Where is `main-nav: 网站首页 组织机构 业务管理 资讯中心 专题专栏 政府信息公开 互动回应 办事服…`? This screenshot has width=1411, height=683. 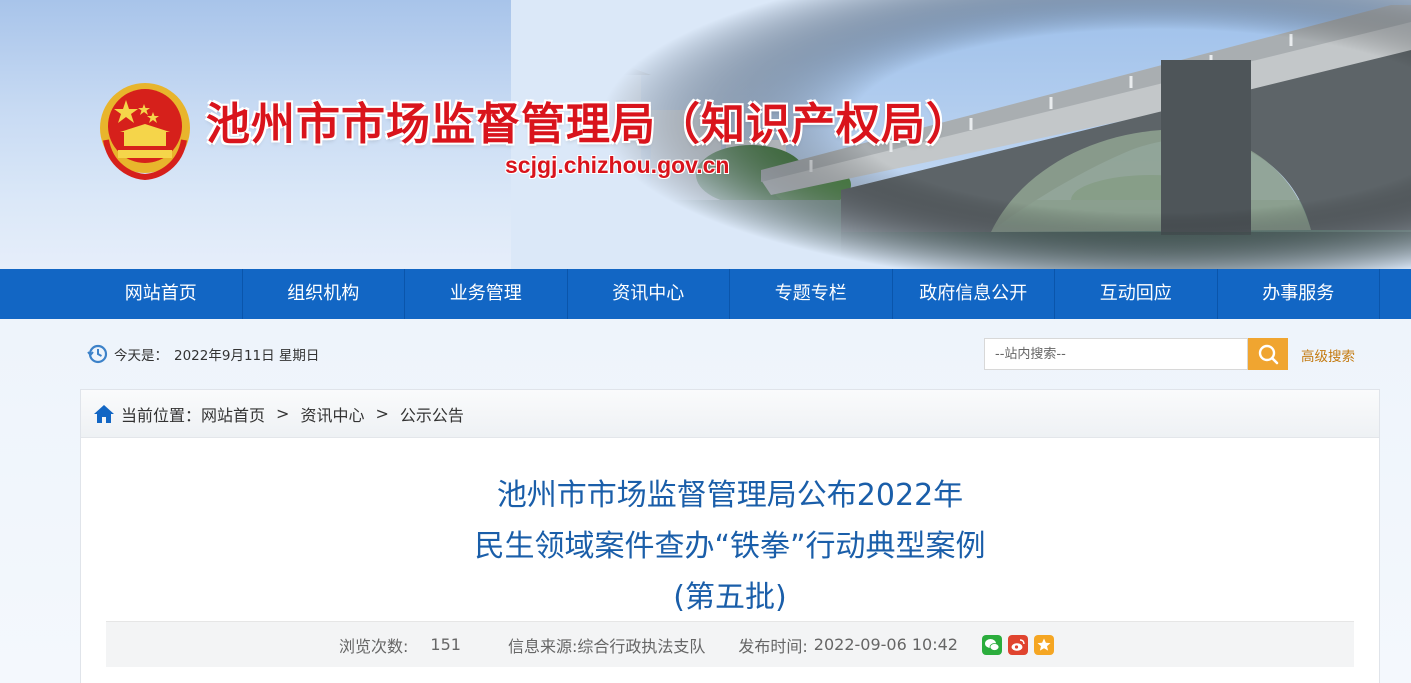
main-nav: 网站首页 组织机构 业务管理 资讯中心 专题专栏 政府信息公开 互动回应 办事服… is located at coordinates (705, 294).